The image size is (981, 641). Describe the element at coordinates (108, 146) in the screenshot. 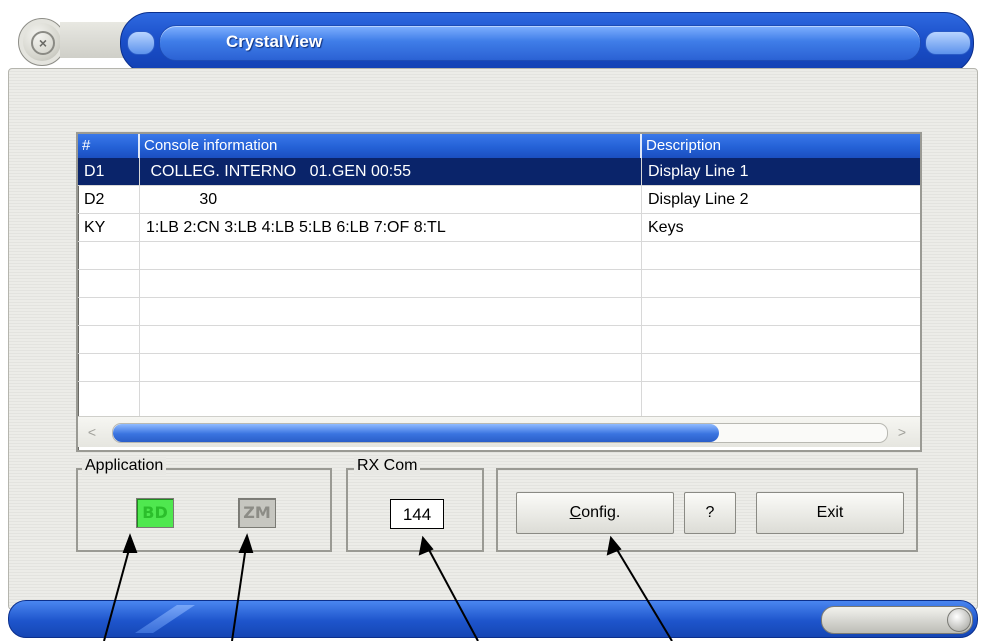

I see `column-header-number: #` at that location.